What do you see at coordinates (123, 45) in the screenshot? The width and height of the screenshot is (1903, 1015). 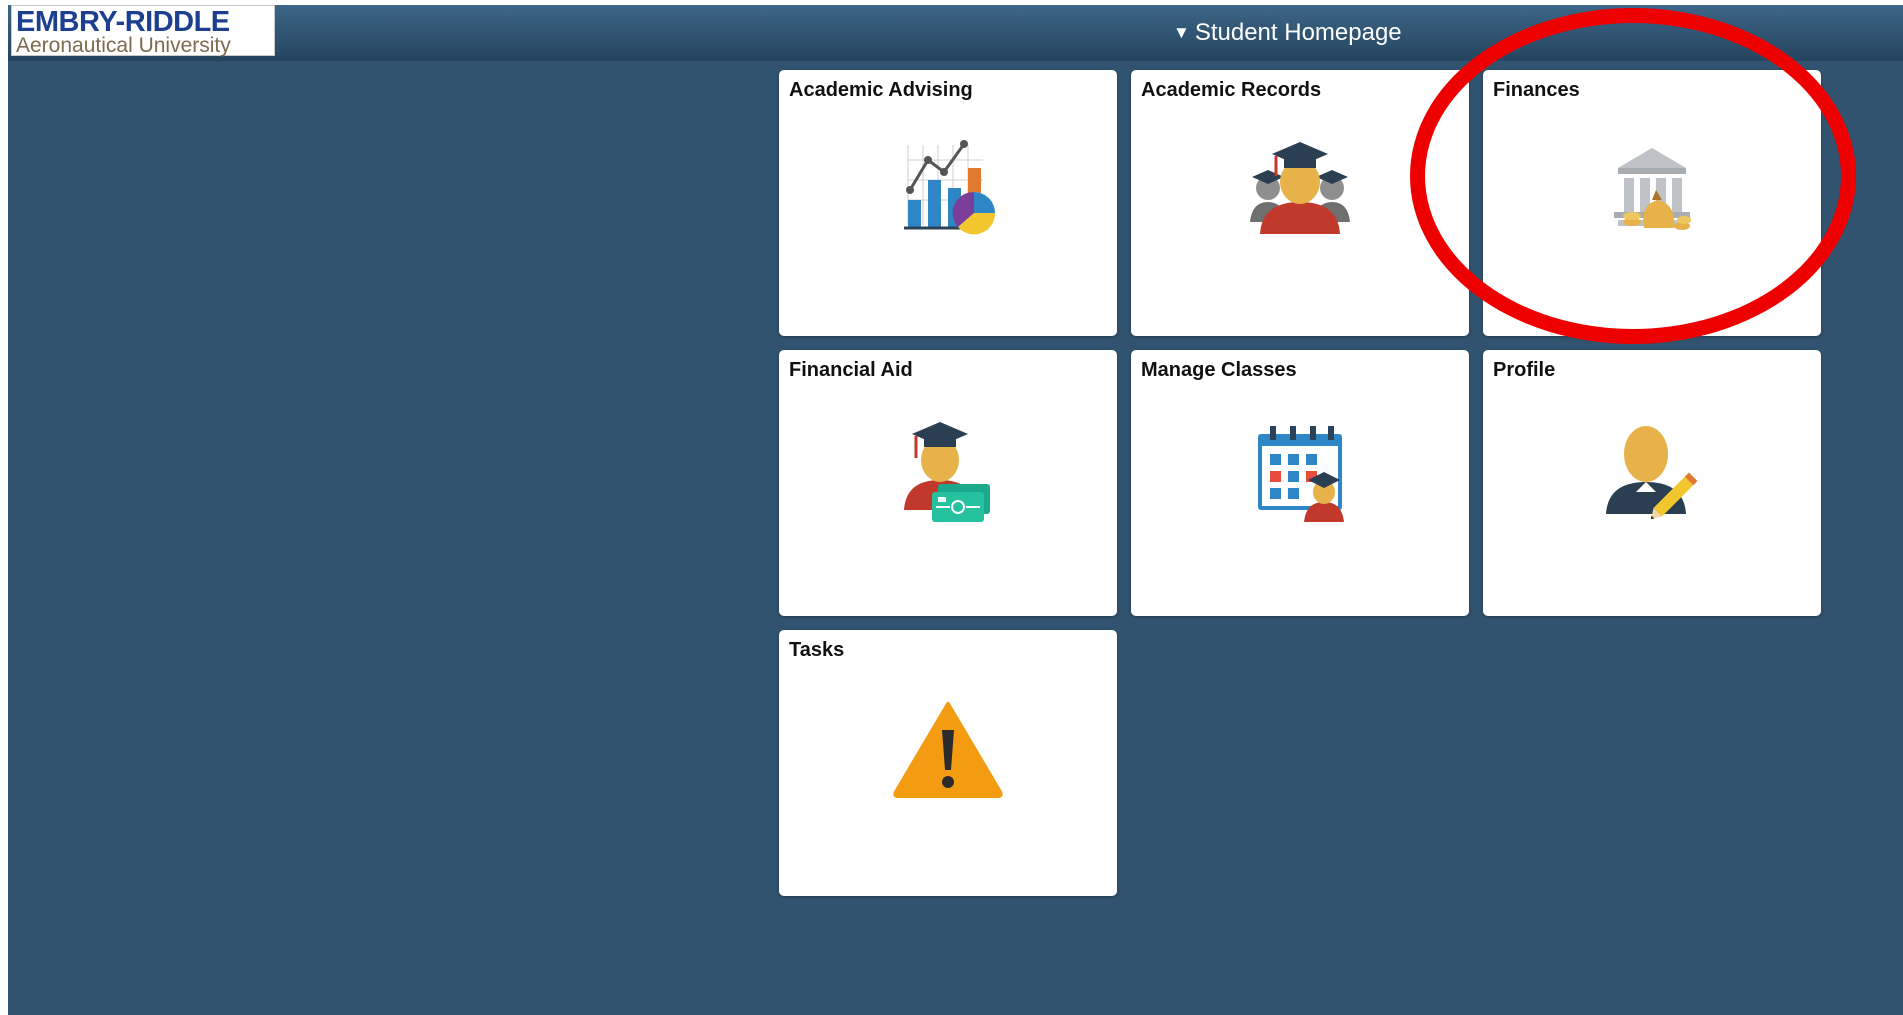 I see `logo-subtitle: Aeronautical University` at bounding box center [123, 45].